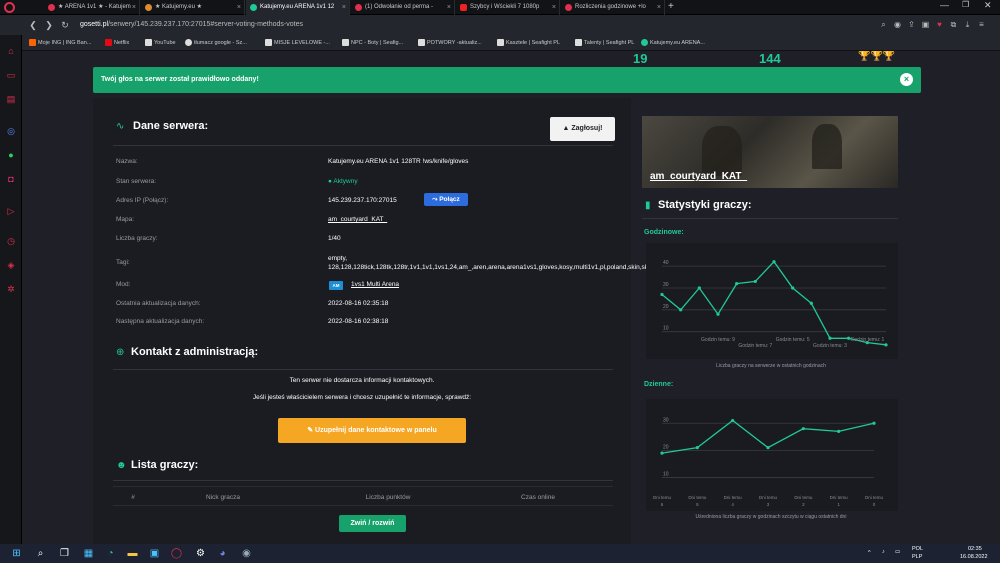 Image resolution: width=1000 pixels, height=563 pixels. Describe the element at coordinates (666, 329) in the screenshot. I see `y-tick-label: 10` at that location.